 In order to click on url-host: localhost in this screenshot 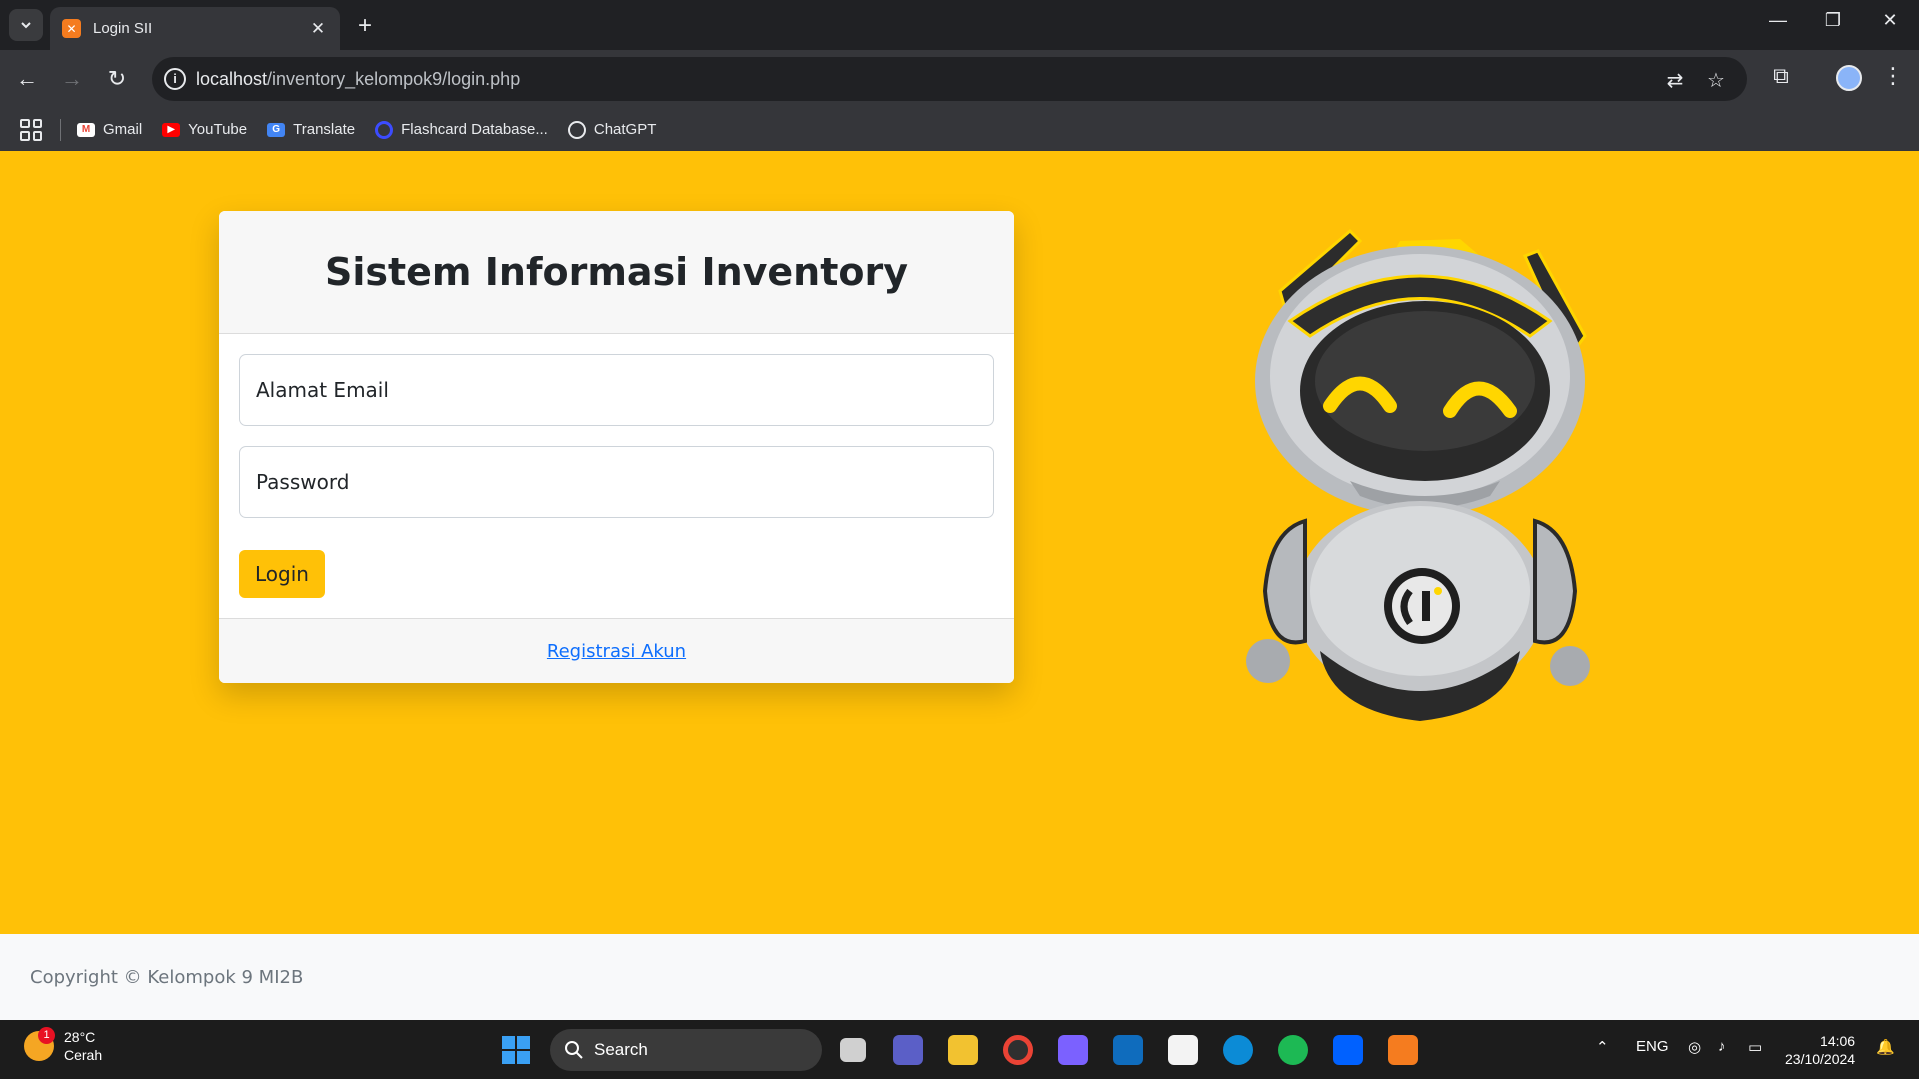, I will do `click(232, 79)`.